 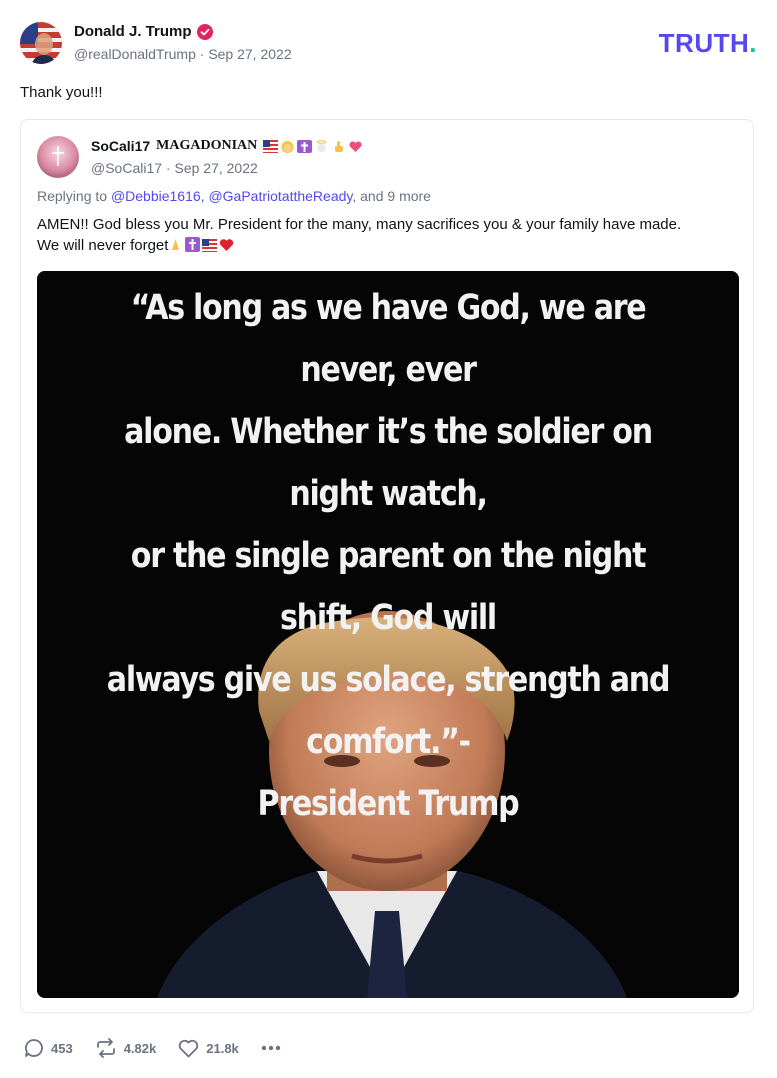 I want to click on replying-prefix: Replying to, so click(x=72, y=196).